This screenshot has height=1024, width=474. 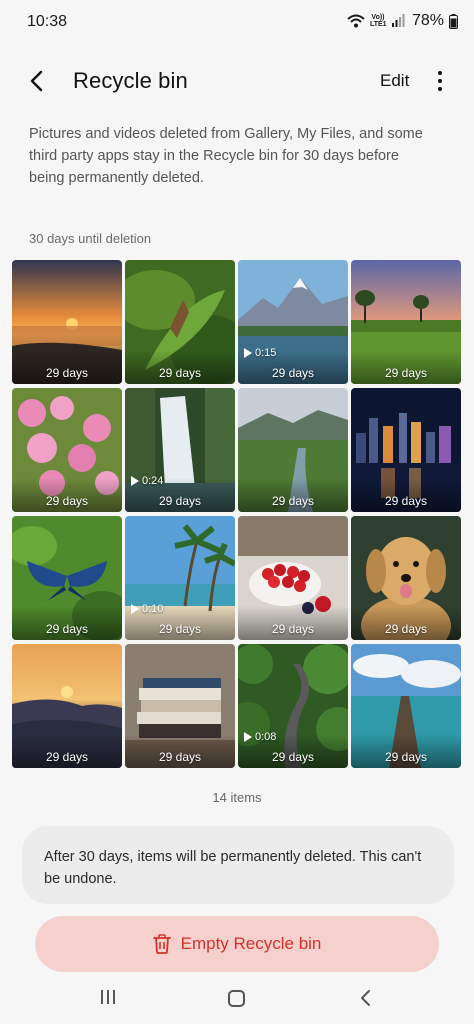 I want to click on thumbnail-pier-sea: 29 days, so click(x=406, y=706).